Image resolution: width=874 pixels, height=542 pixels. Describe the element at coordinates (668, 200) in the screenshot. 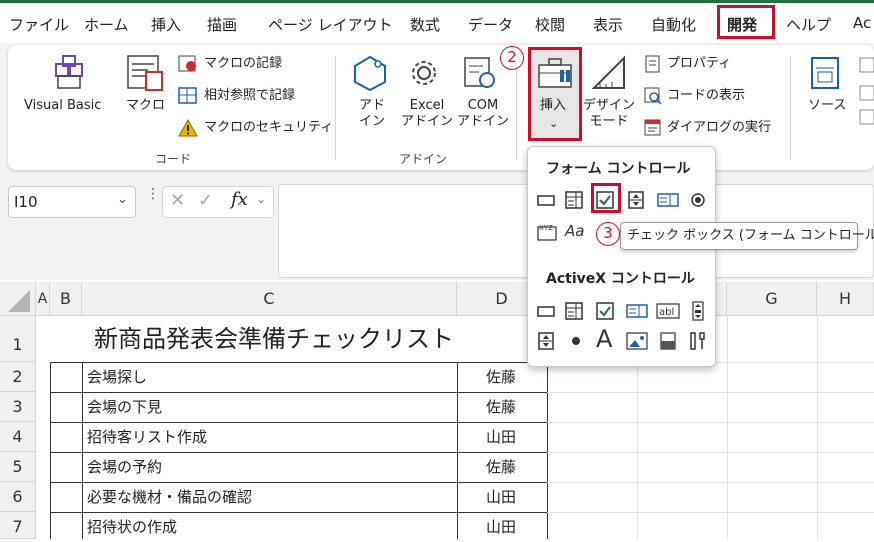

I see `list-box-control-icon` at that location.